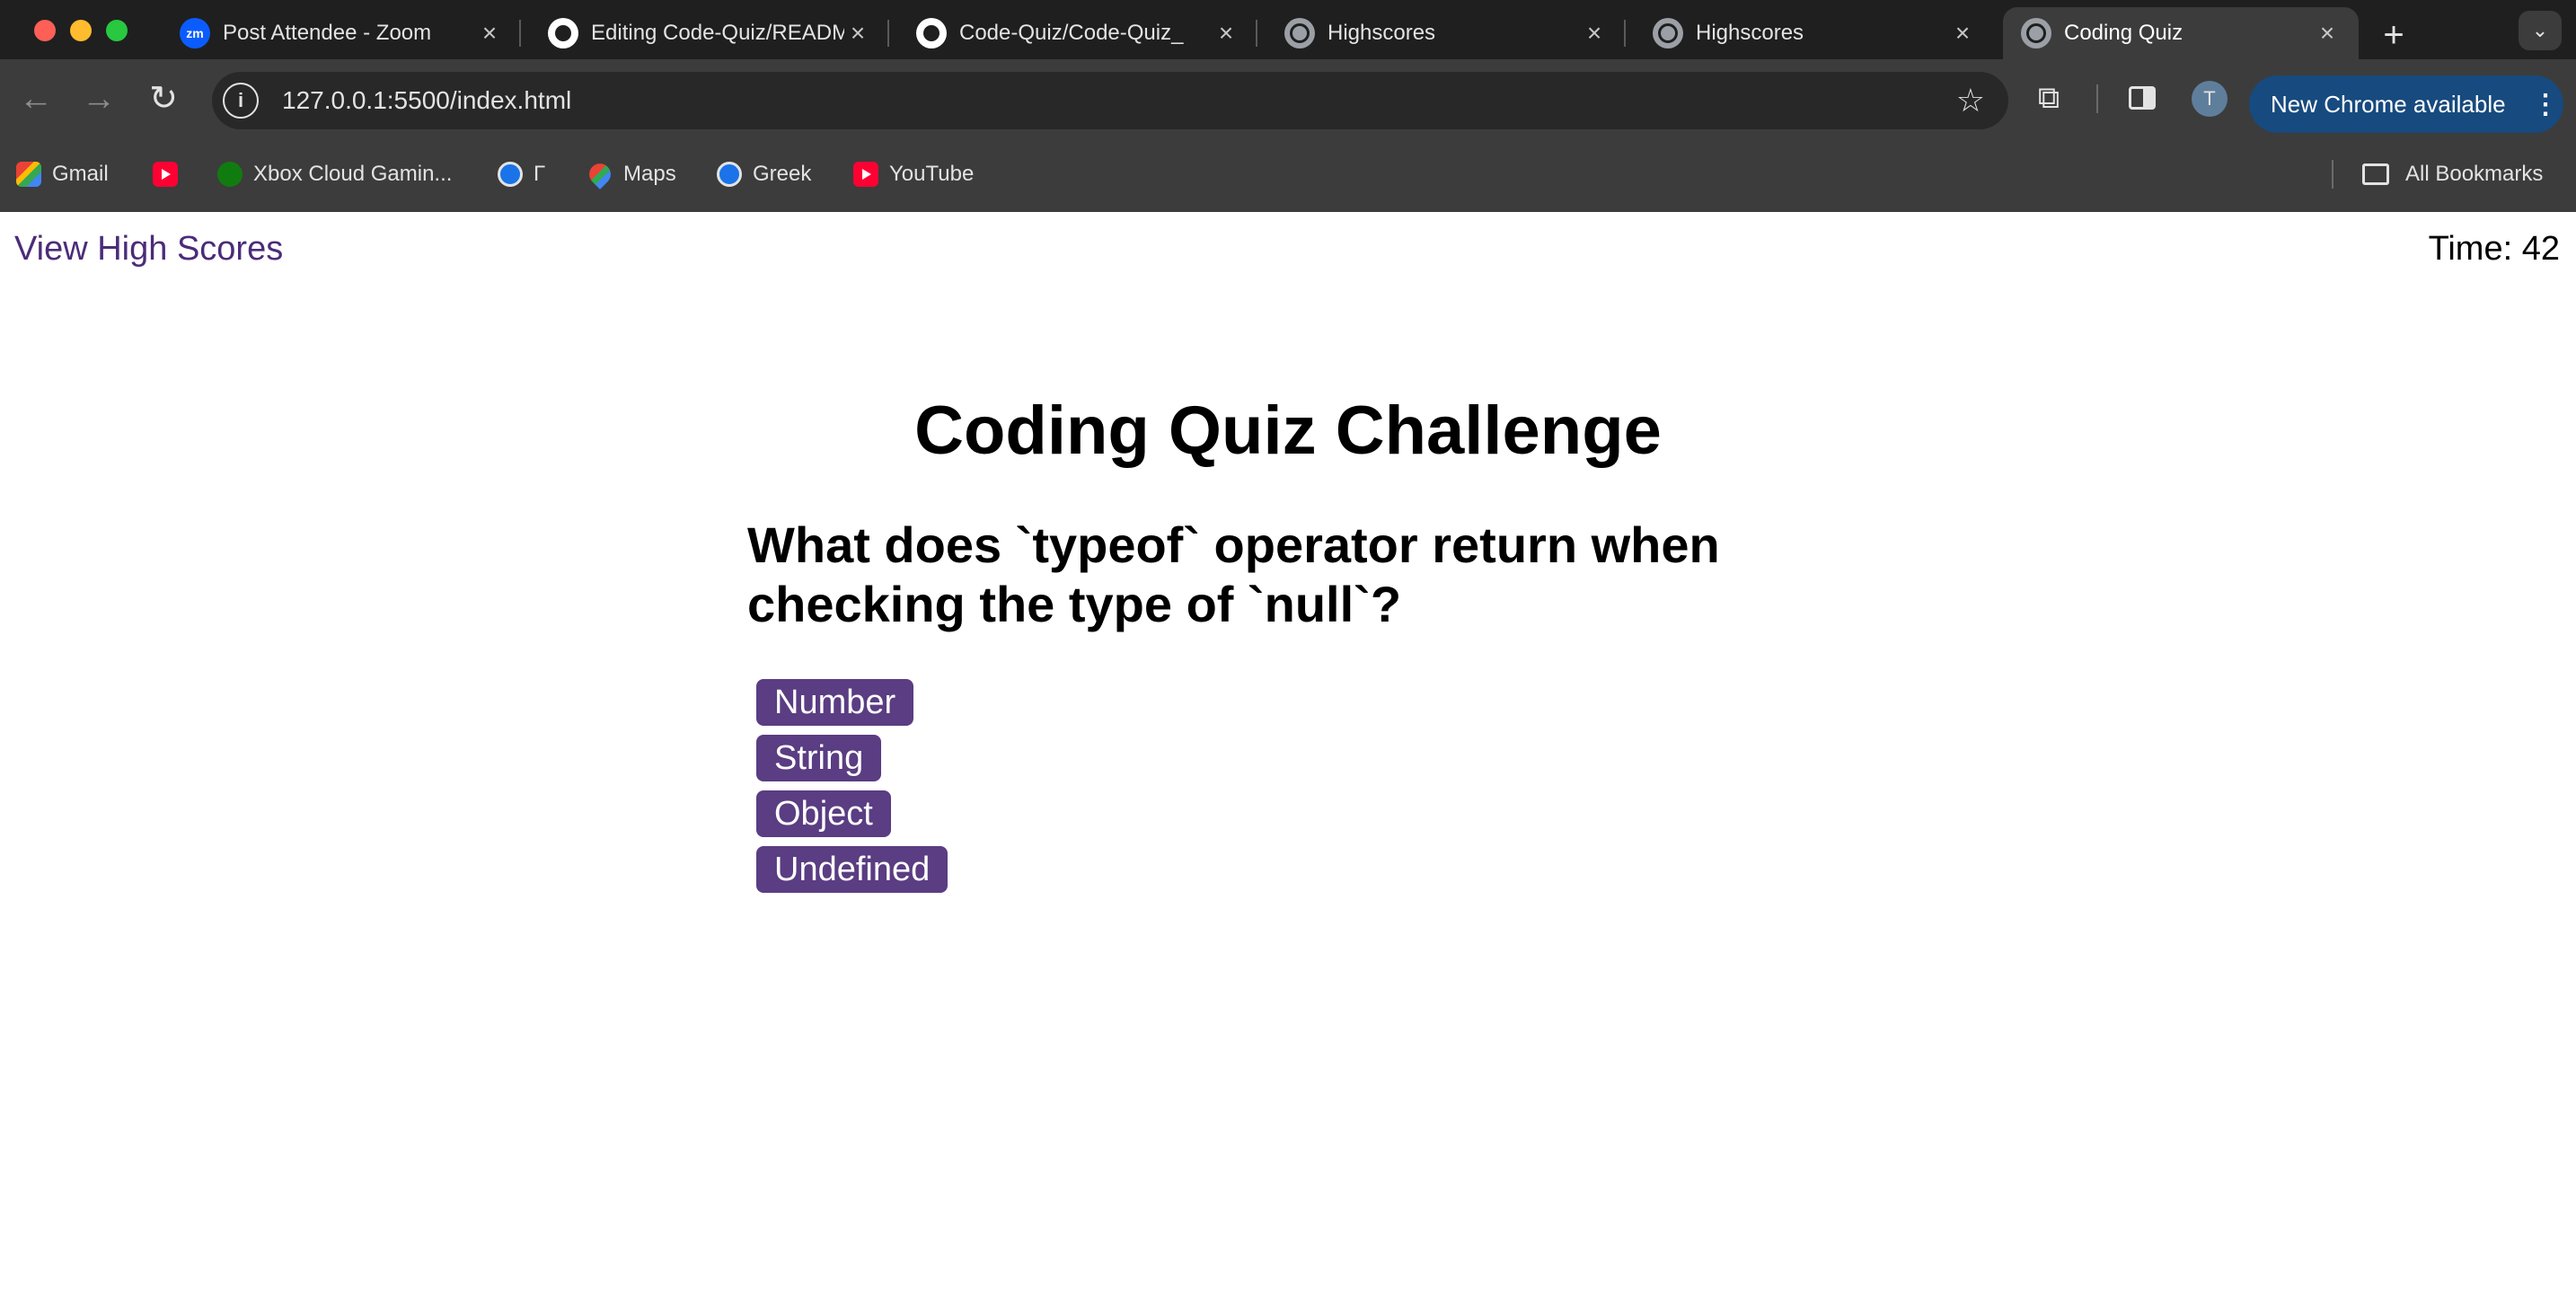 This screenshot has height=1306, width=2576. I want to click on new-chrome-available-button: New Chrome available ⋮, so click(2406, 104).